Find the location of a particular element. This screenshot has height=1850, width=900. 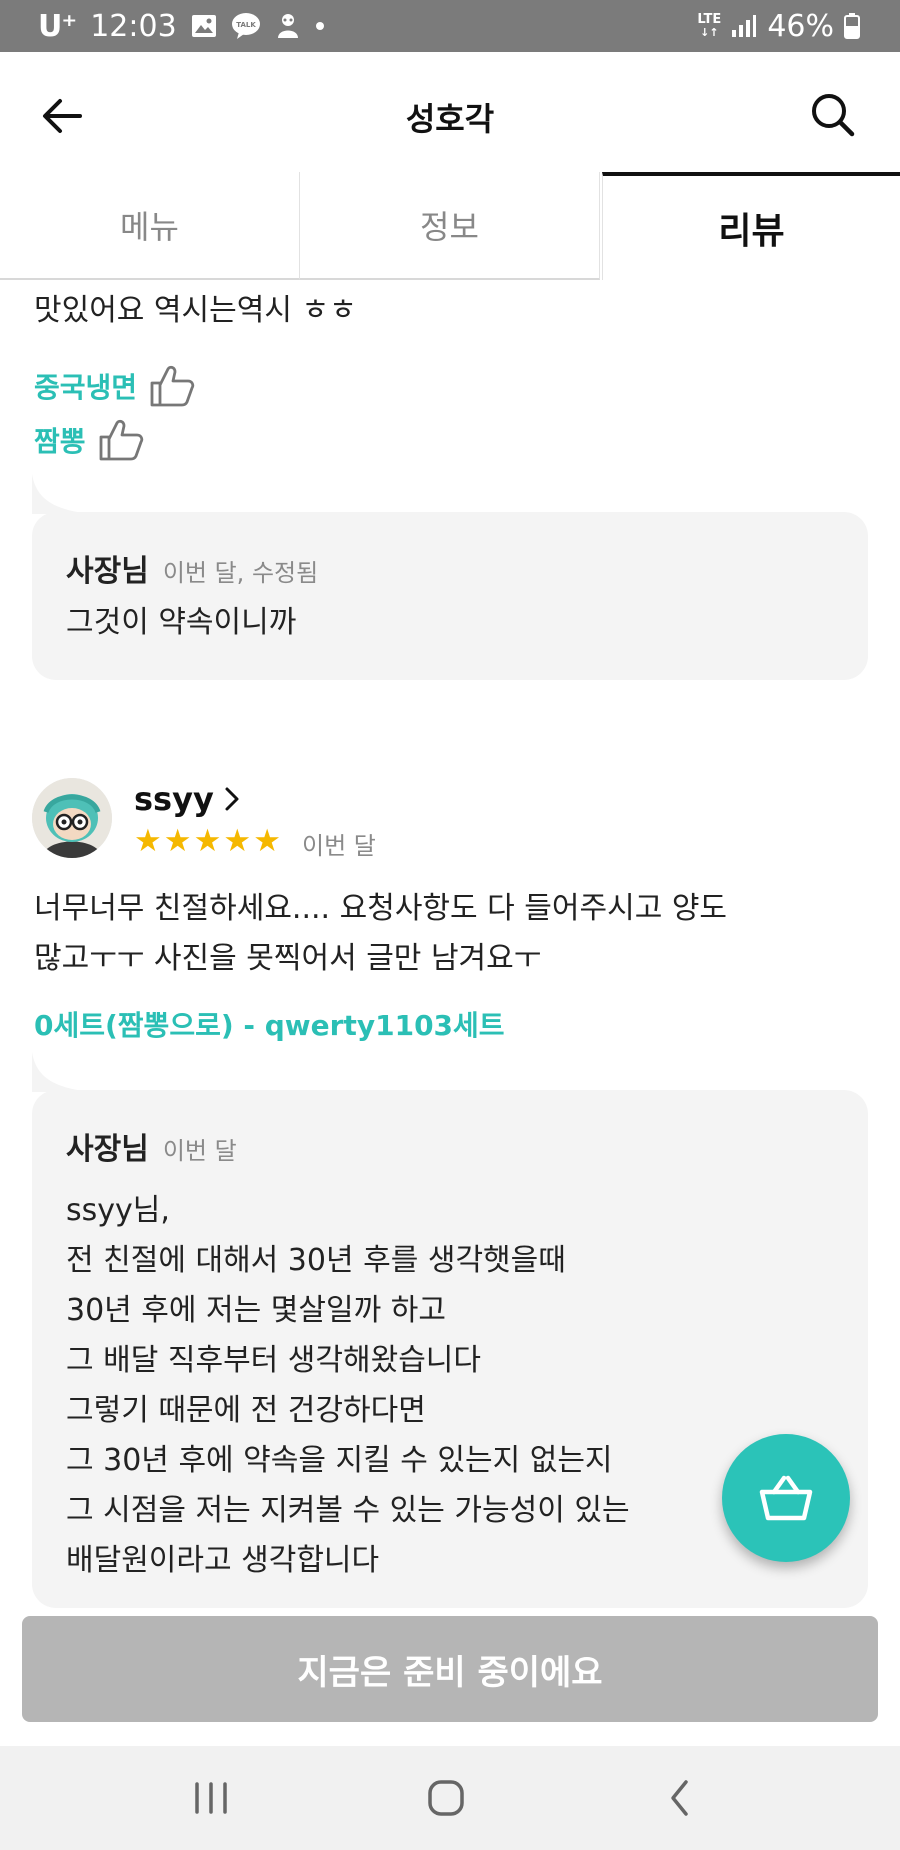

system-back-button is located at coordinates (680, 1798).